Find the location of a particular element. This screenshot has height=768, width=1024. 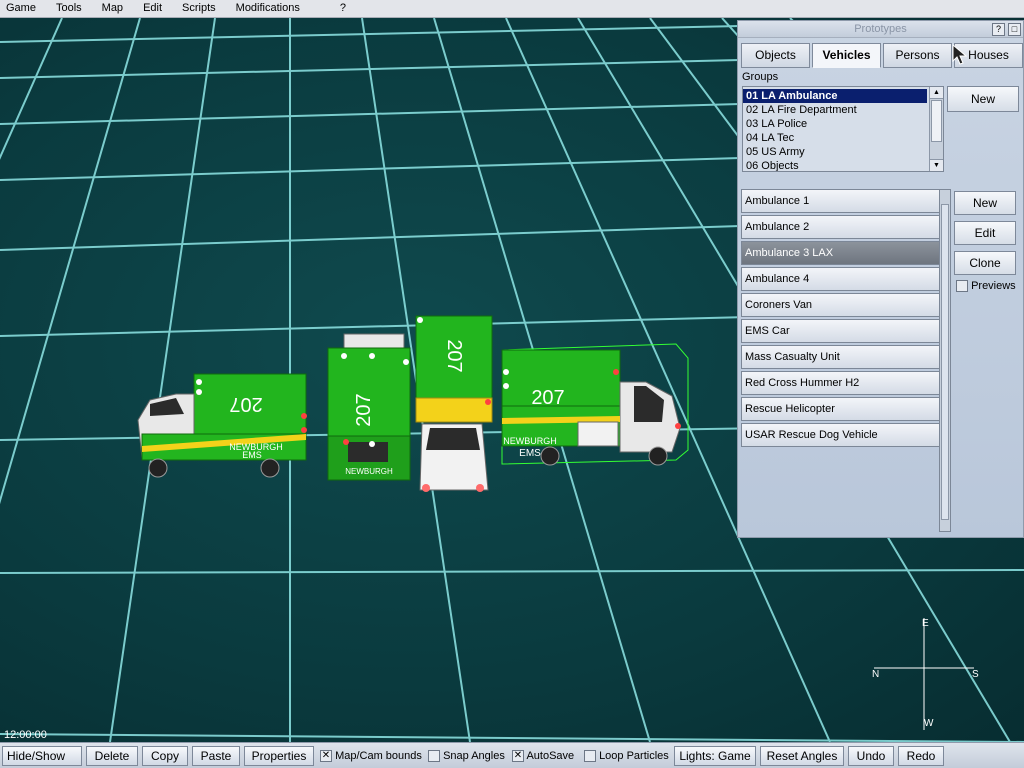

prototypes-titlebar: Prototypes ? □ is located at coordinates (880, 29).